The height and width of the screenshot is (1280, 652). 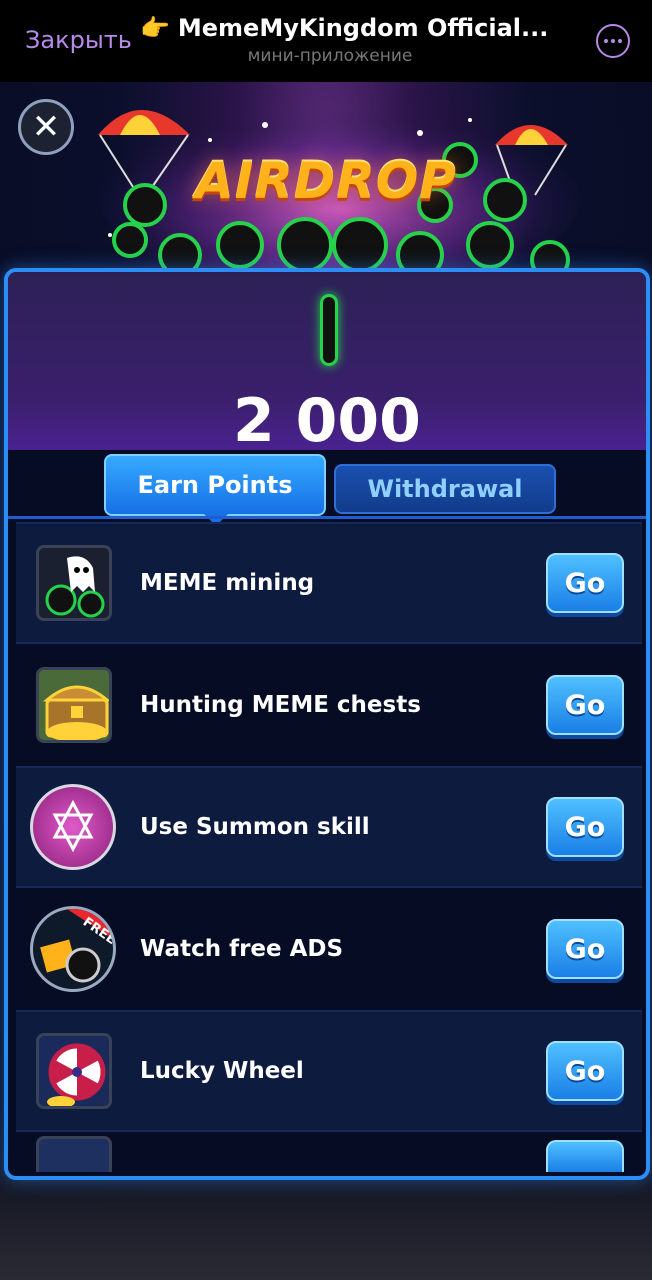 What do you see at coordinates (327, 421) in the screenshot?
I see `points-balance: 2 000` at bounding box center [327, 421].